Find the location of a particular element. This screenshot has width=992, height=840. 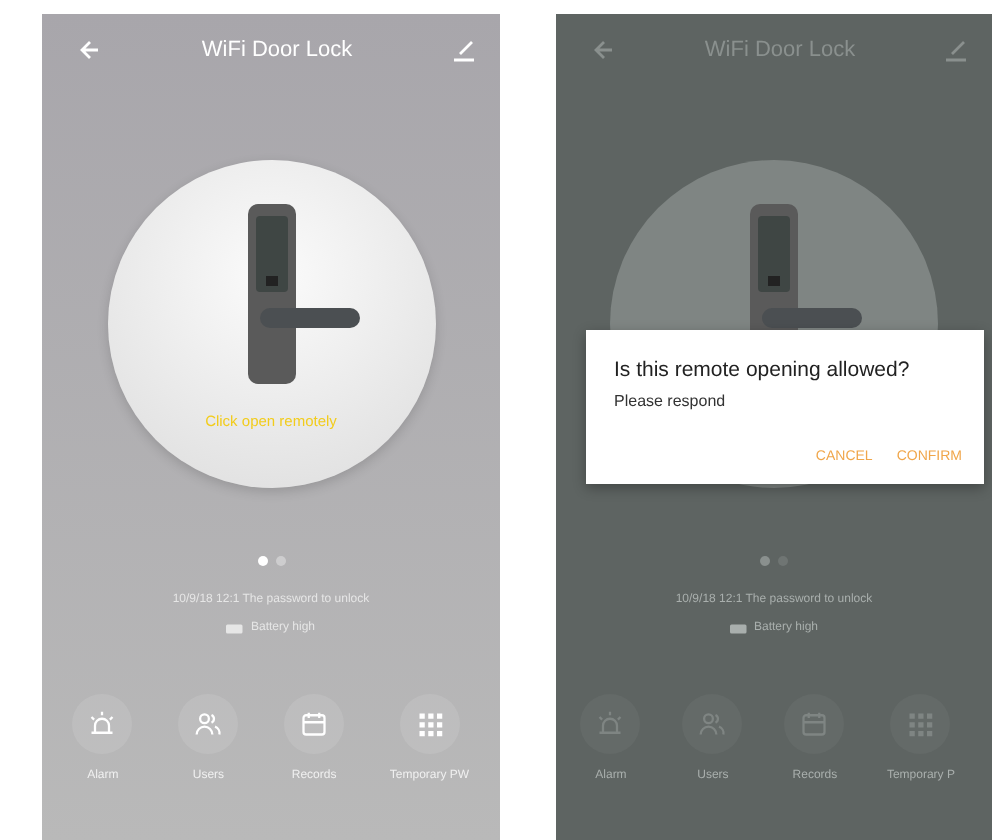

edit-pencil-icon is located at coordinates (956, 50).